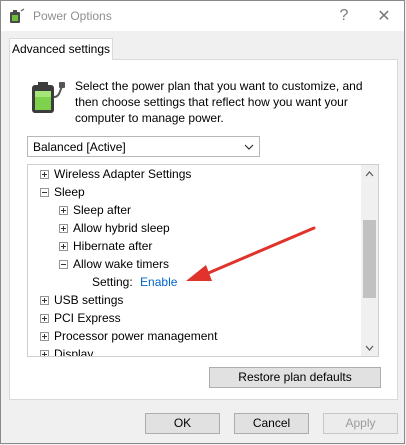 The height and width of the screenshot is (445, 406). What do you see at coordinates (74, 352) in the screenshot?
I see `tree-item-label: Display` at bounding box center [74, 352].